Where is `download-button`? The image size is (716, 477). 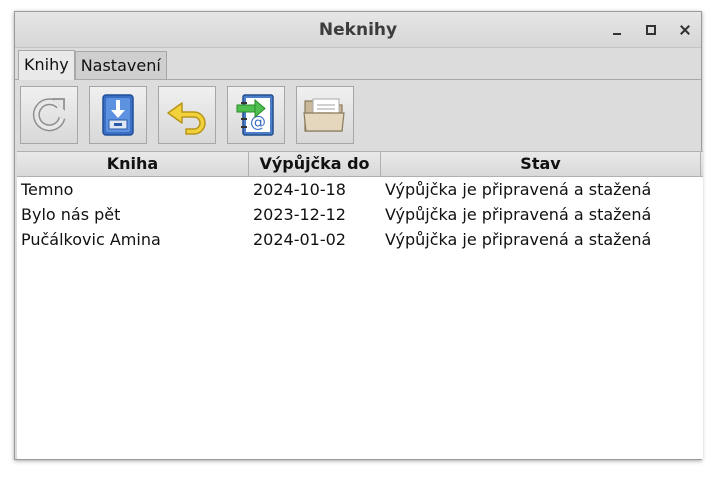
download-button is located at coordinates (118, 115).